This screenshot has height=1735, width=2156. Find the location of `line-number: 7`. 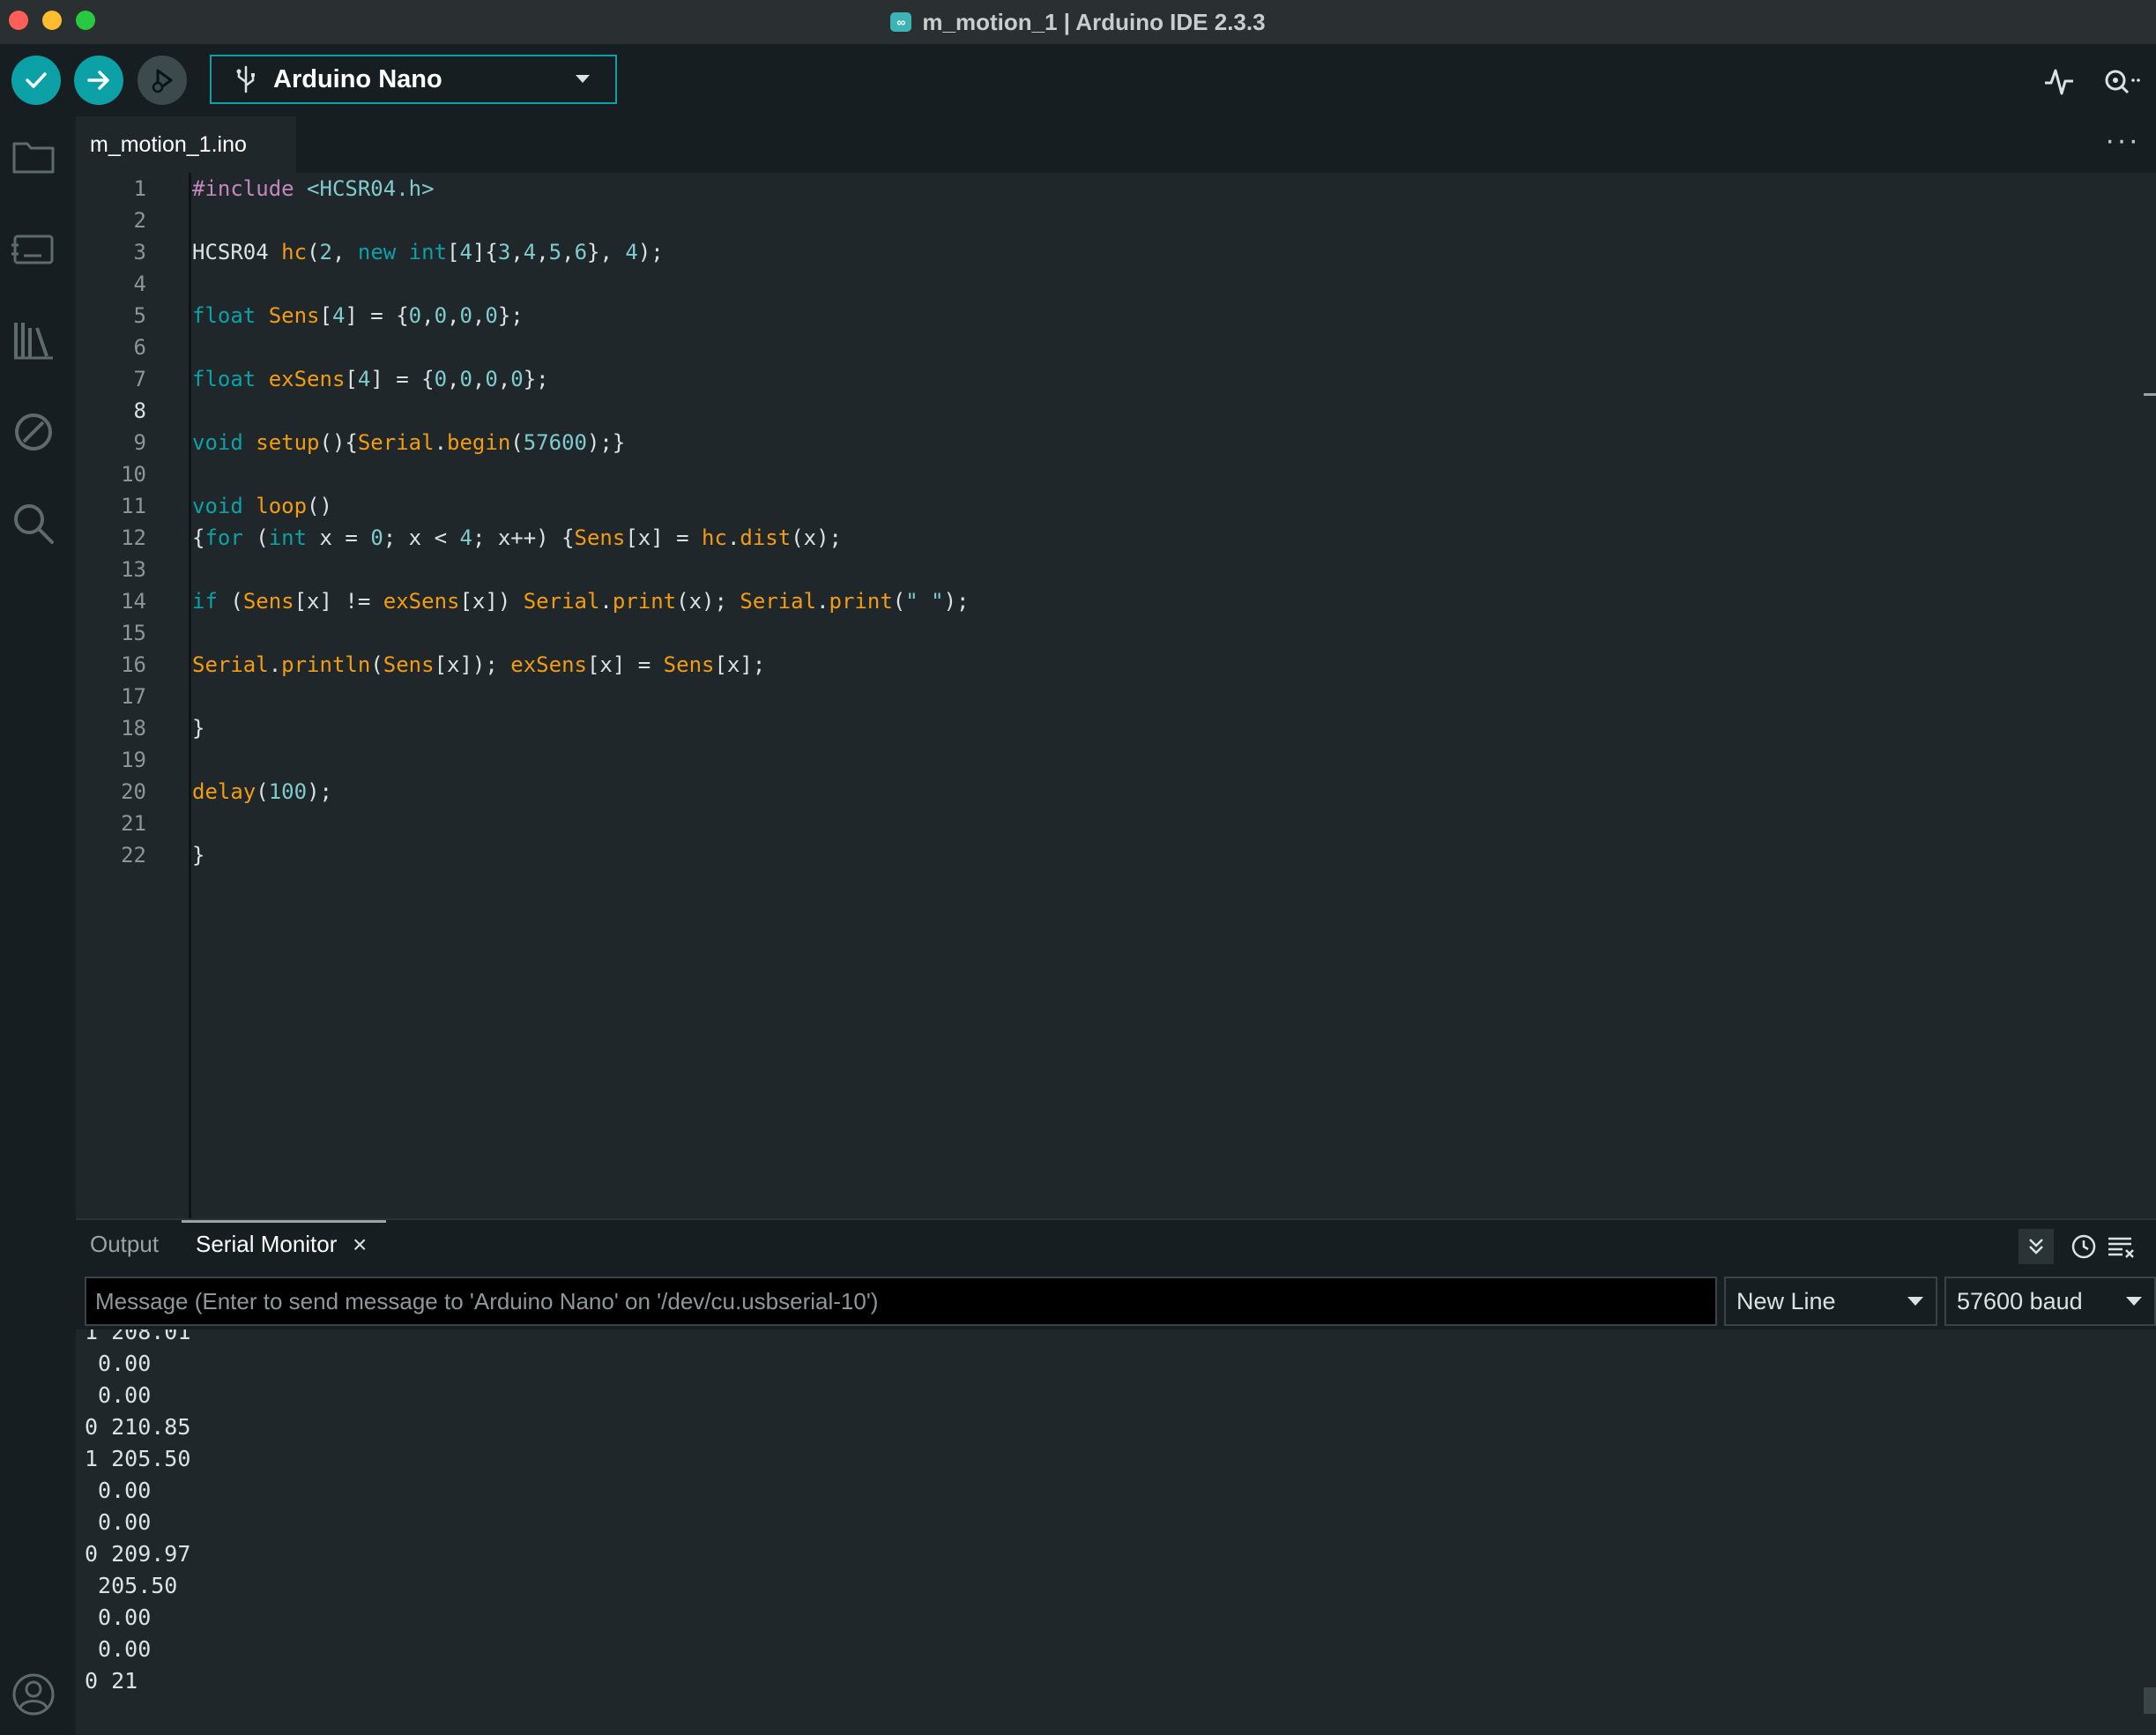

line-number: 7 is located at coordinates (139, 379).